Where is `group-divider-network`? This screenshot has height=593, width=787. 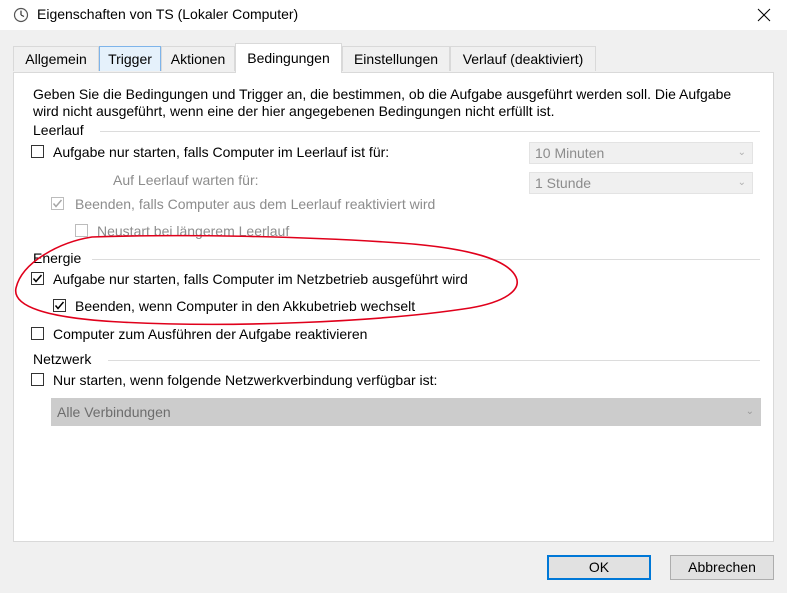
group-divider-network is located at coordinates (434, 360).